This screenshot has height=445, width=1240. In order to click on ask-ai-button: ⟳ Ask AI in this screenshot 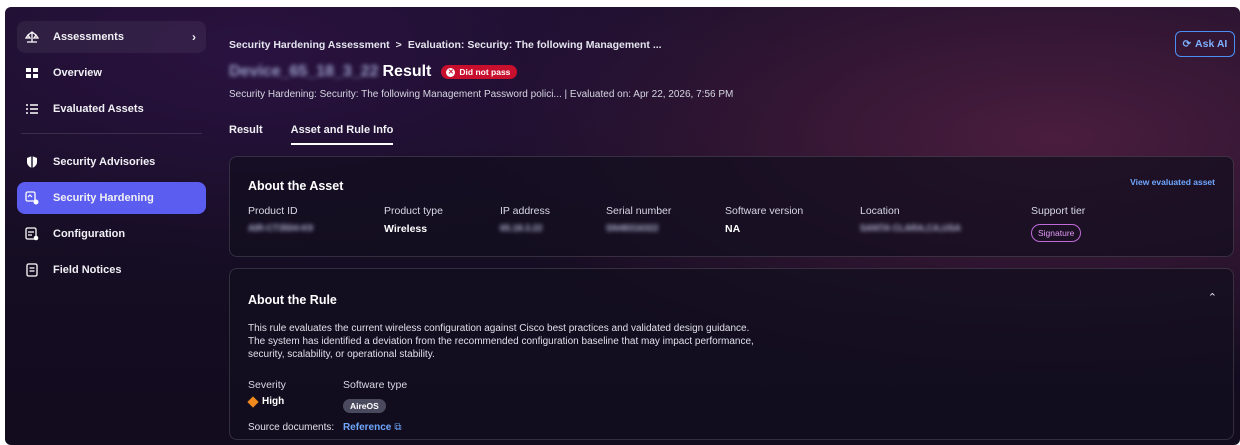, I will do `click(1205, 44)`.